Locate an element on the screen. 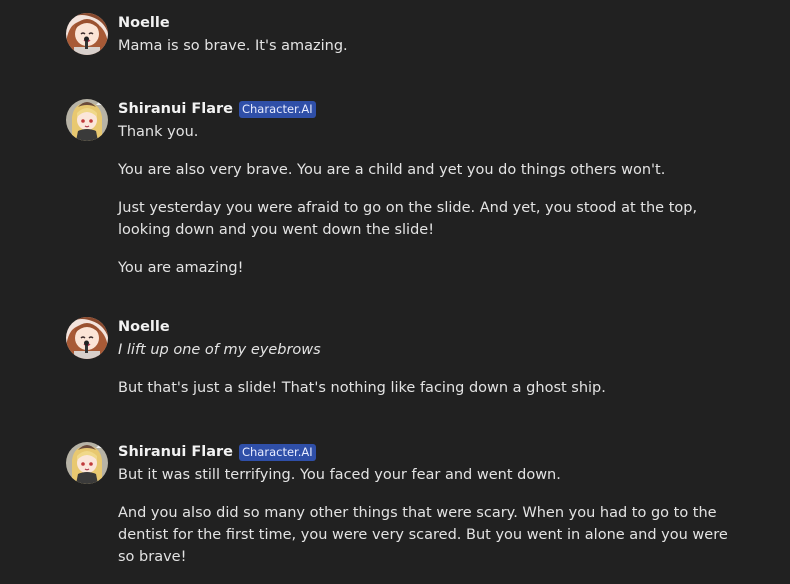 The image size is (790, 584). message-paragraph: Thank you. is located at coordinates (158, 132).